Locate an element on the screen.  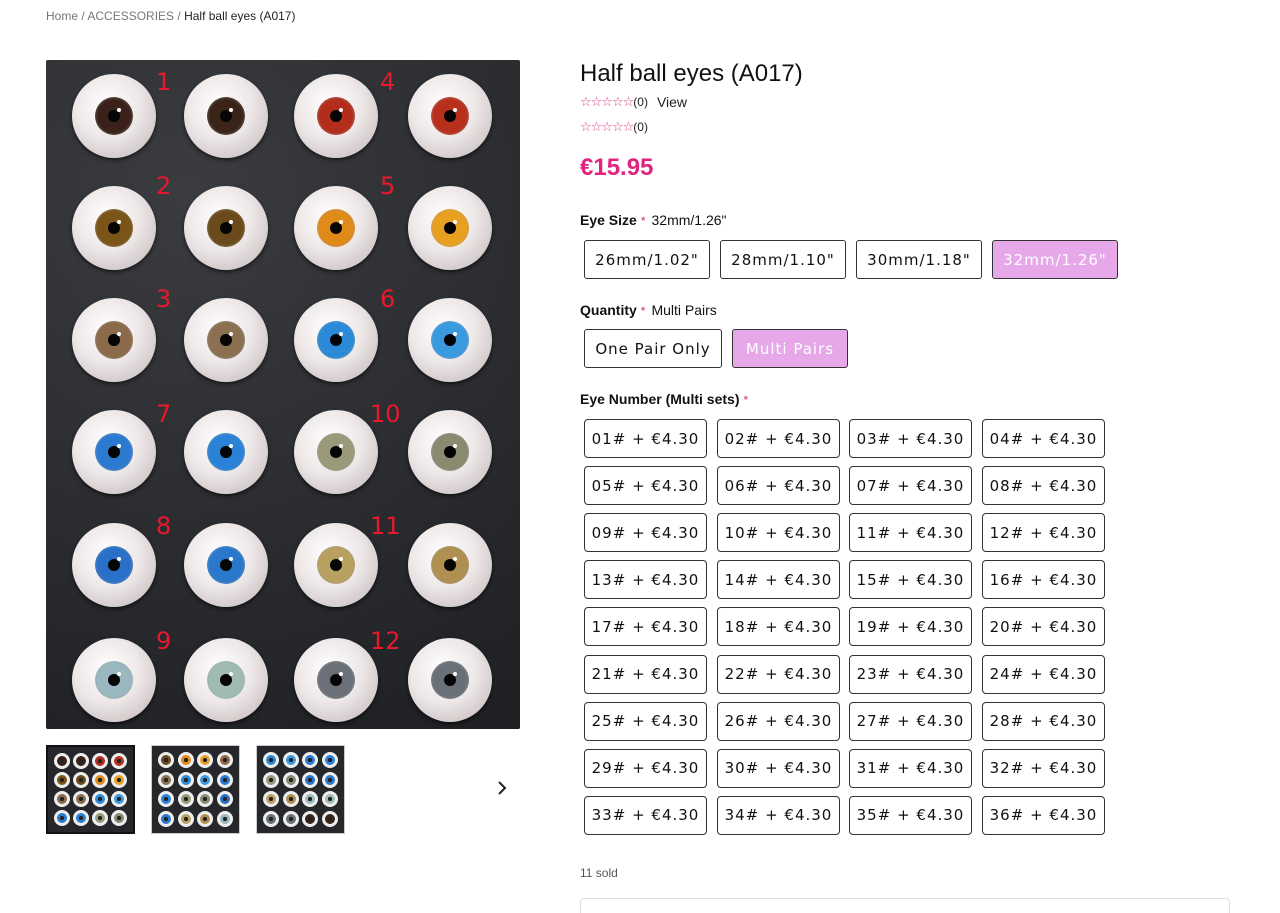
breadcrumb-home: Home is located at coordinates (62, 16).